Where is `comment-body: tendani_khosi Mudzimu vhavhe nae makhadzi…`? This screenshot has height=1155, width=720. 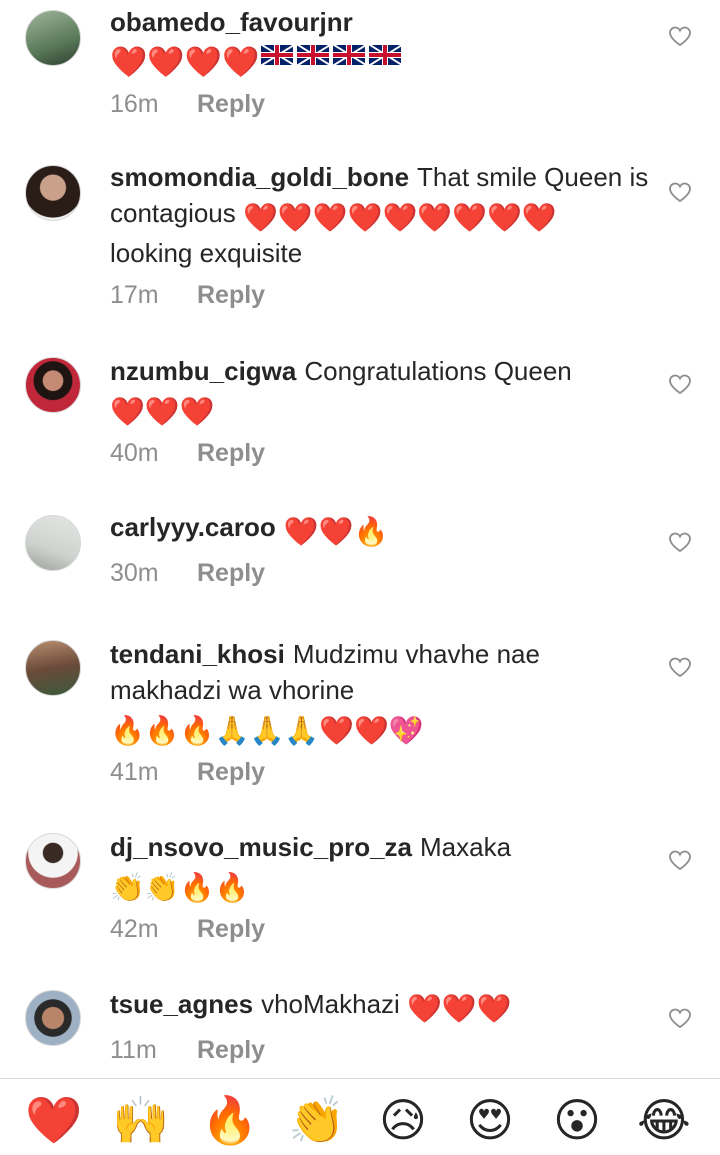
comment-body: tendani_khosi Mudzimu vhavhe nae makhadzi… is located at coordinates (380, 713).